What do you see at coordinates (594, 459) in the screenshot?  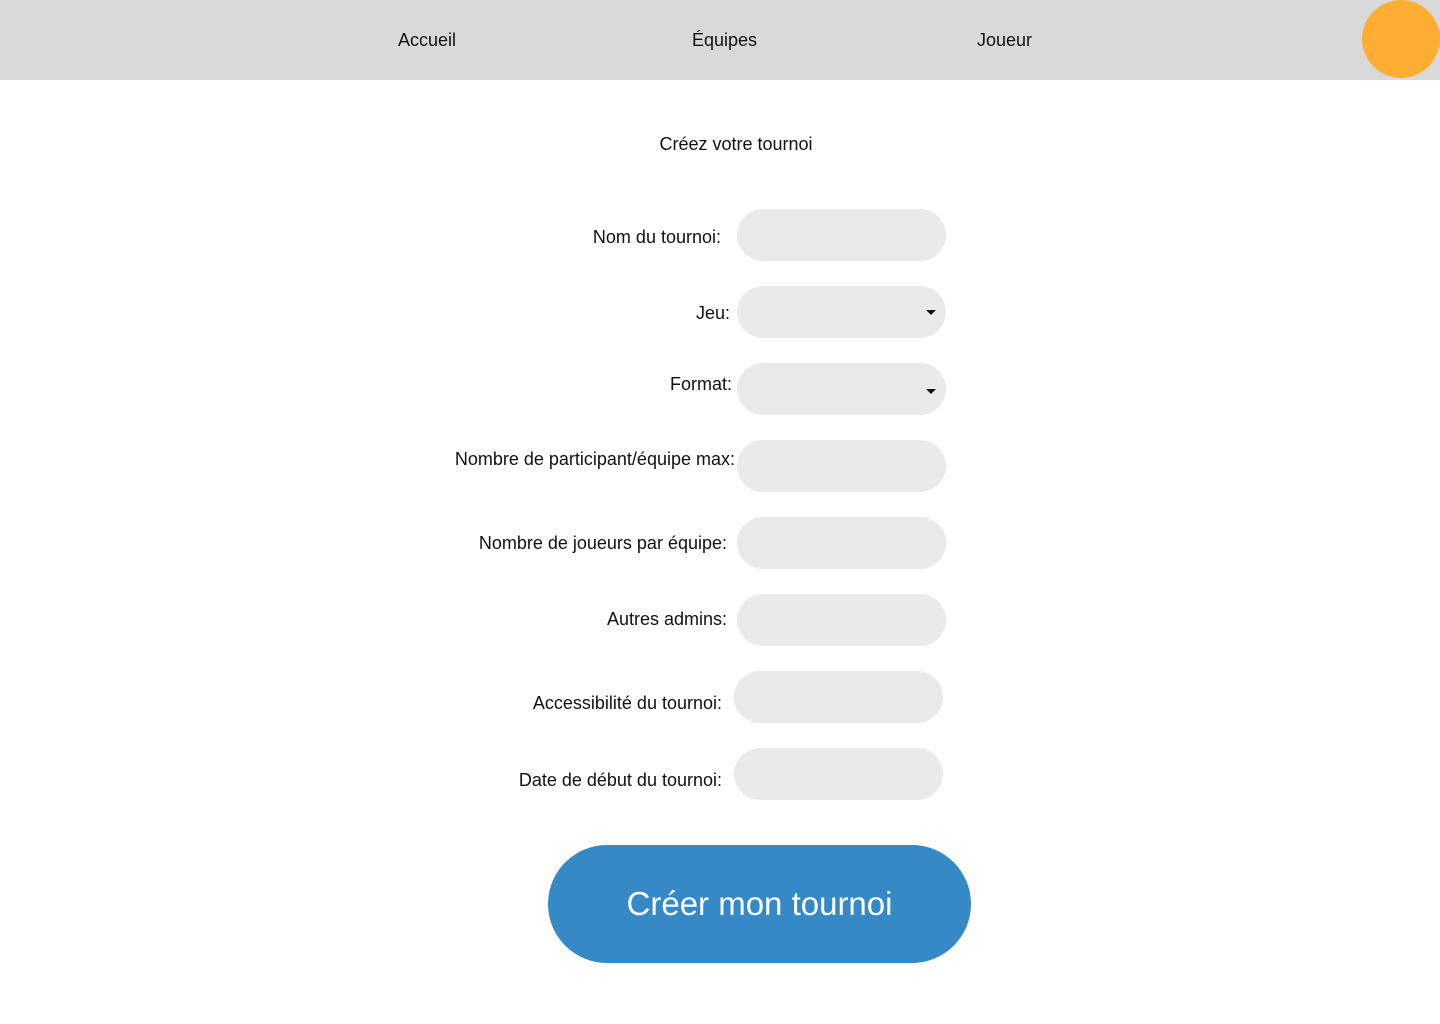 I see `max-participants-label: Nombre de participant/équipe max:` at bounding box center [594, 459].